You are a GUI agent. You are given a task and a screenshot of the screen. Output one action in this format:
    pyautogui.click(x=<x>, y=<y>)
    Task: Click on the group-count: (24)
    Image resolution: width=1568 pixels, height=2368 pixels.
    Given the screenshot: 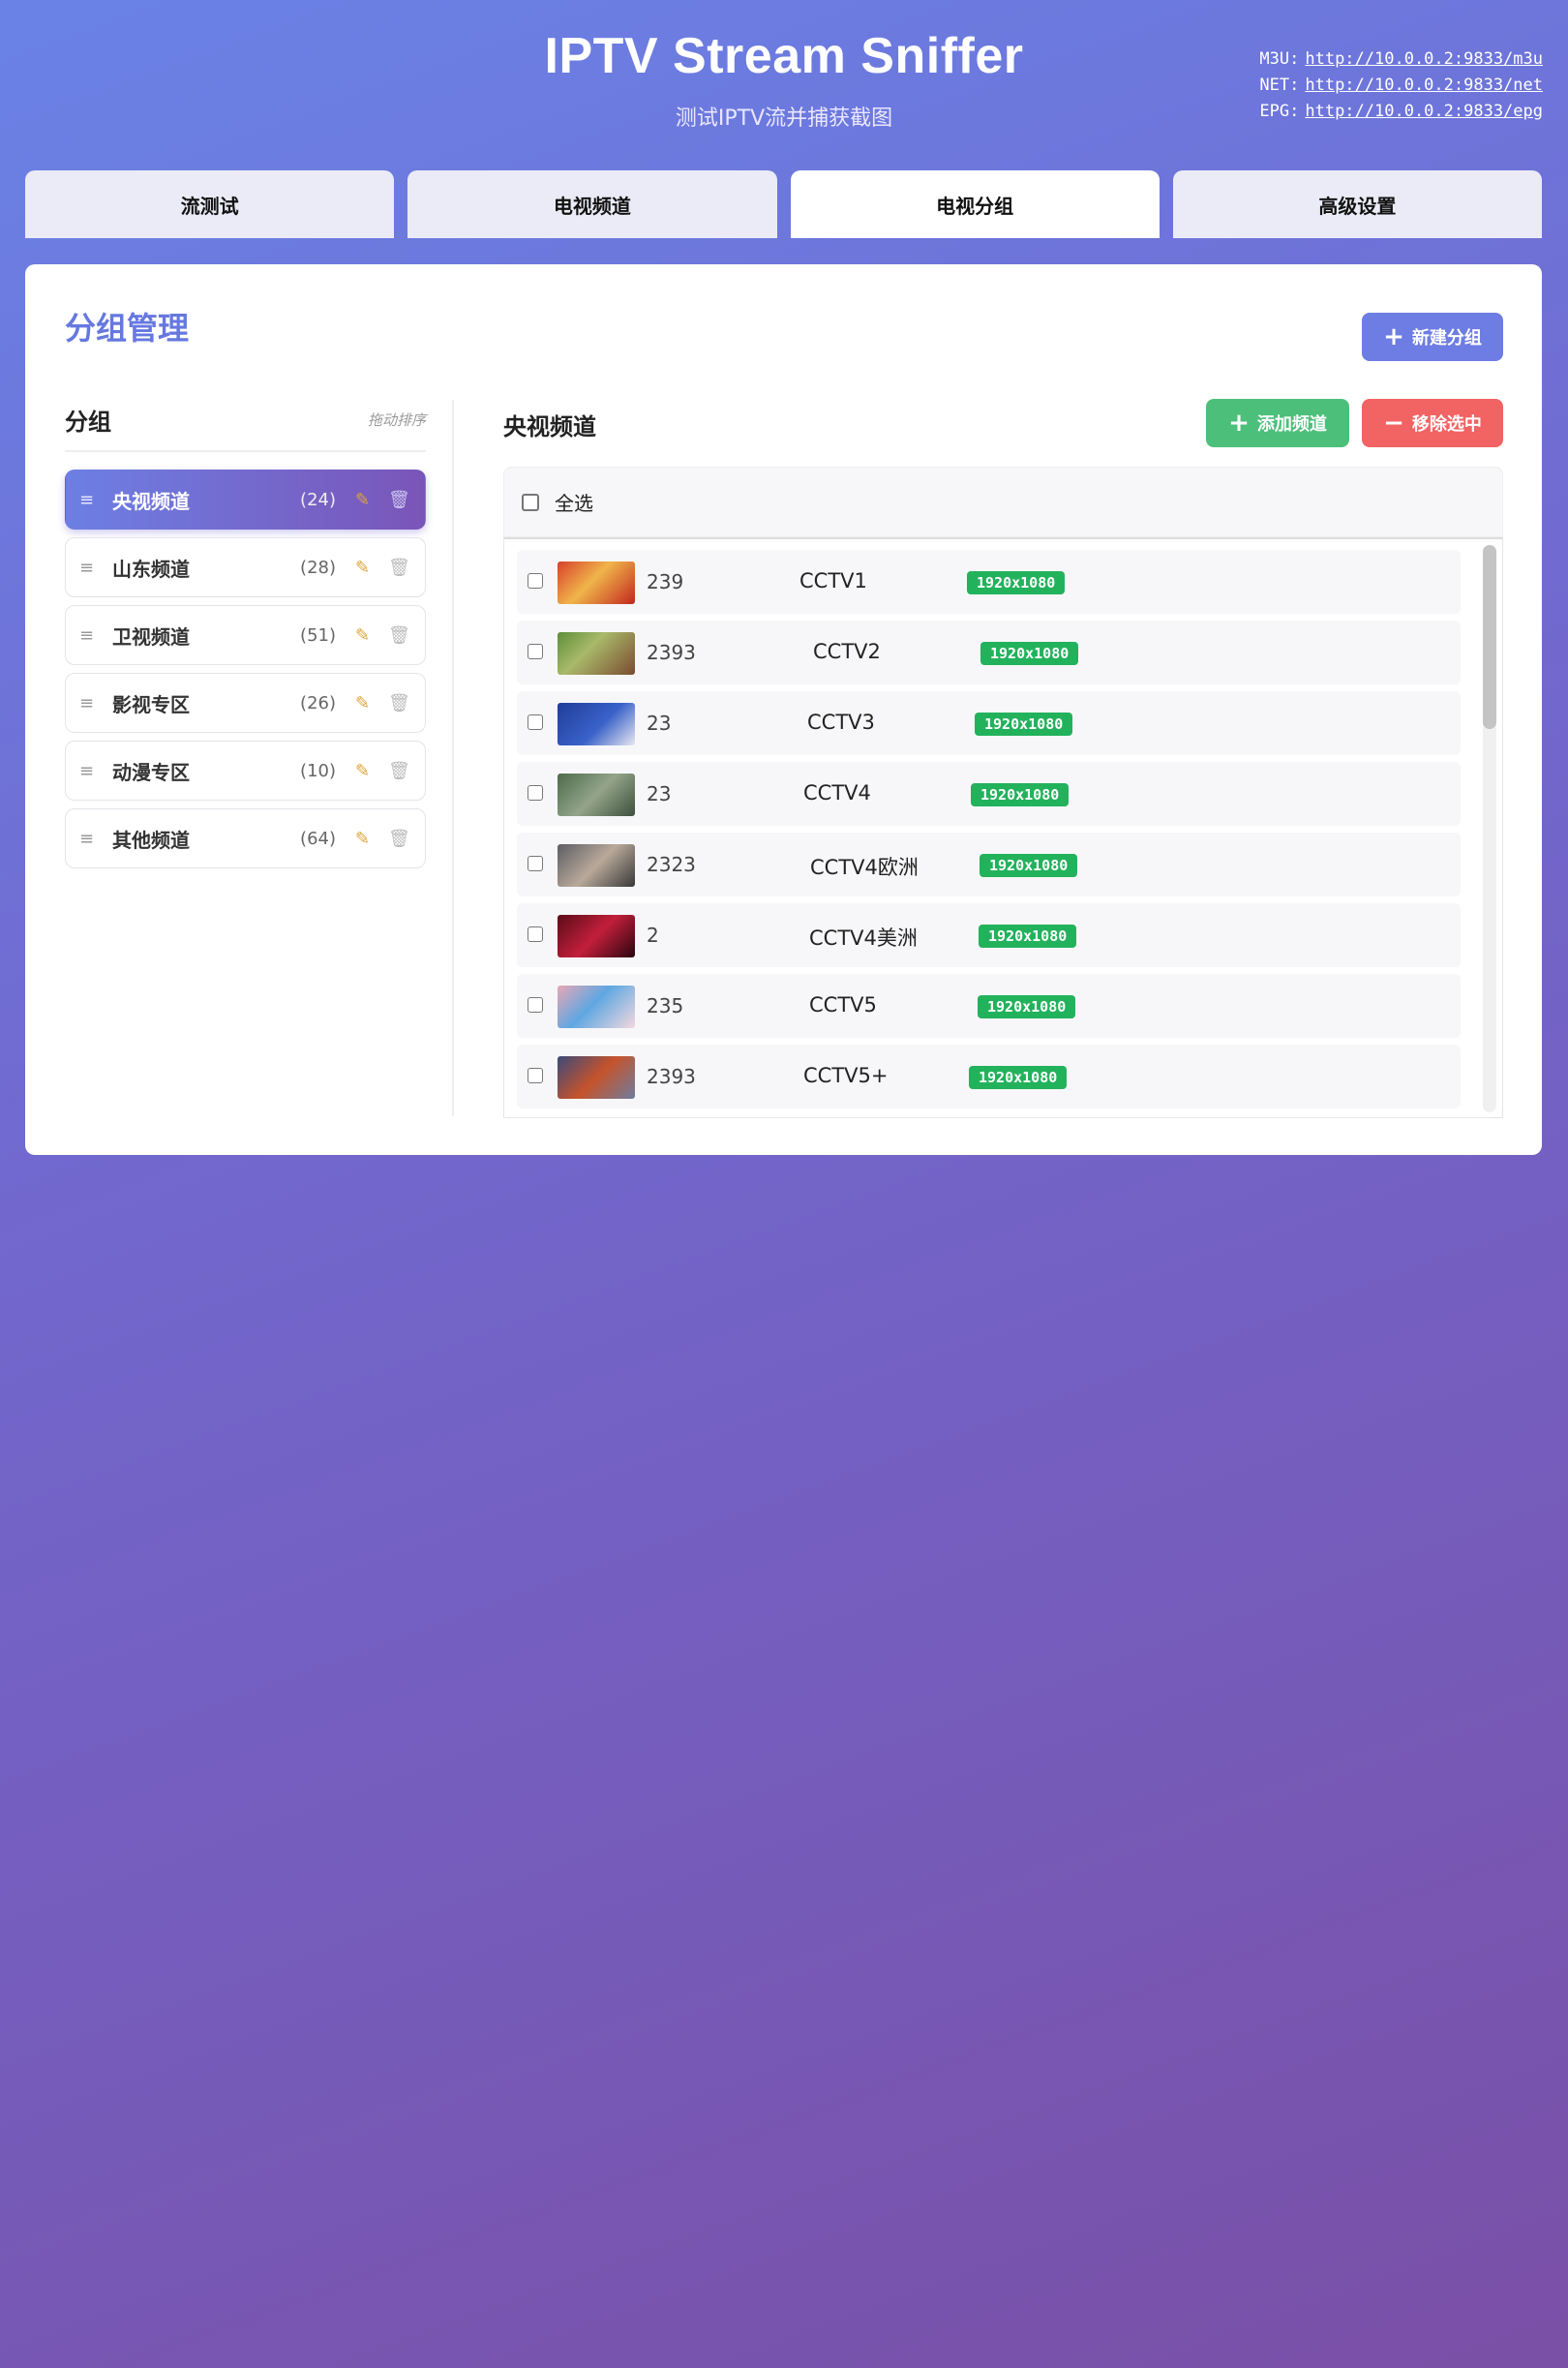 What is the action you would take?
    pyautogui.click(x=318, y=499)
    